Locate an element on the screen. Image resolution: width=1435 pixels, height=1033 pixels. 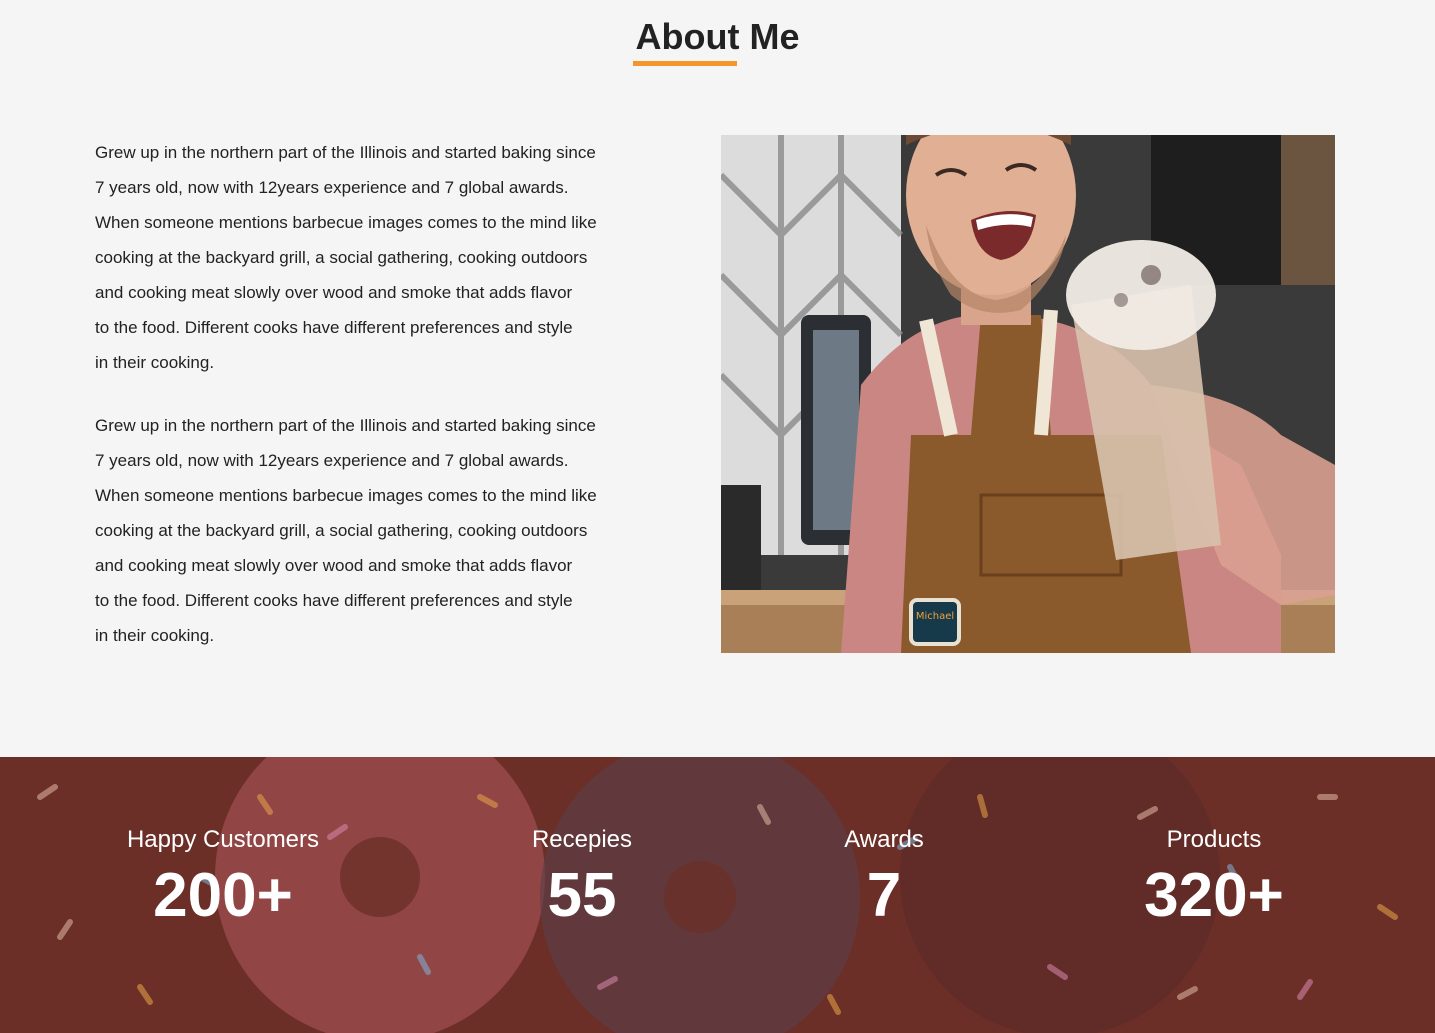
stat-label: Awards is located at coordinates (884, 839).